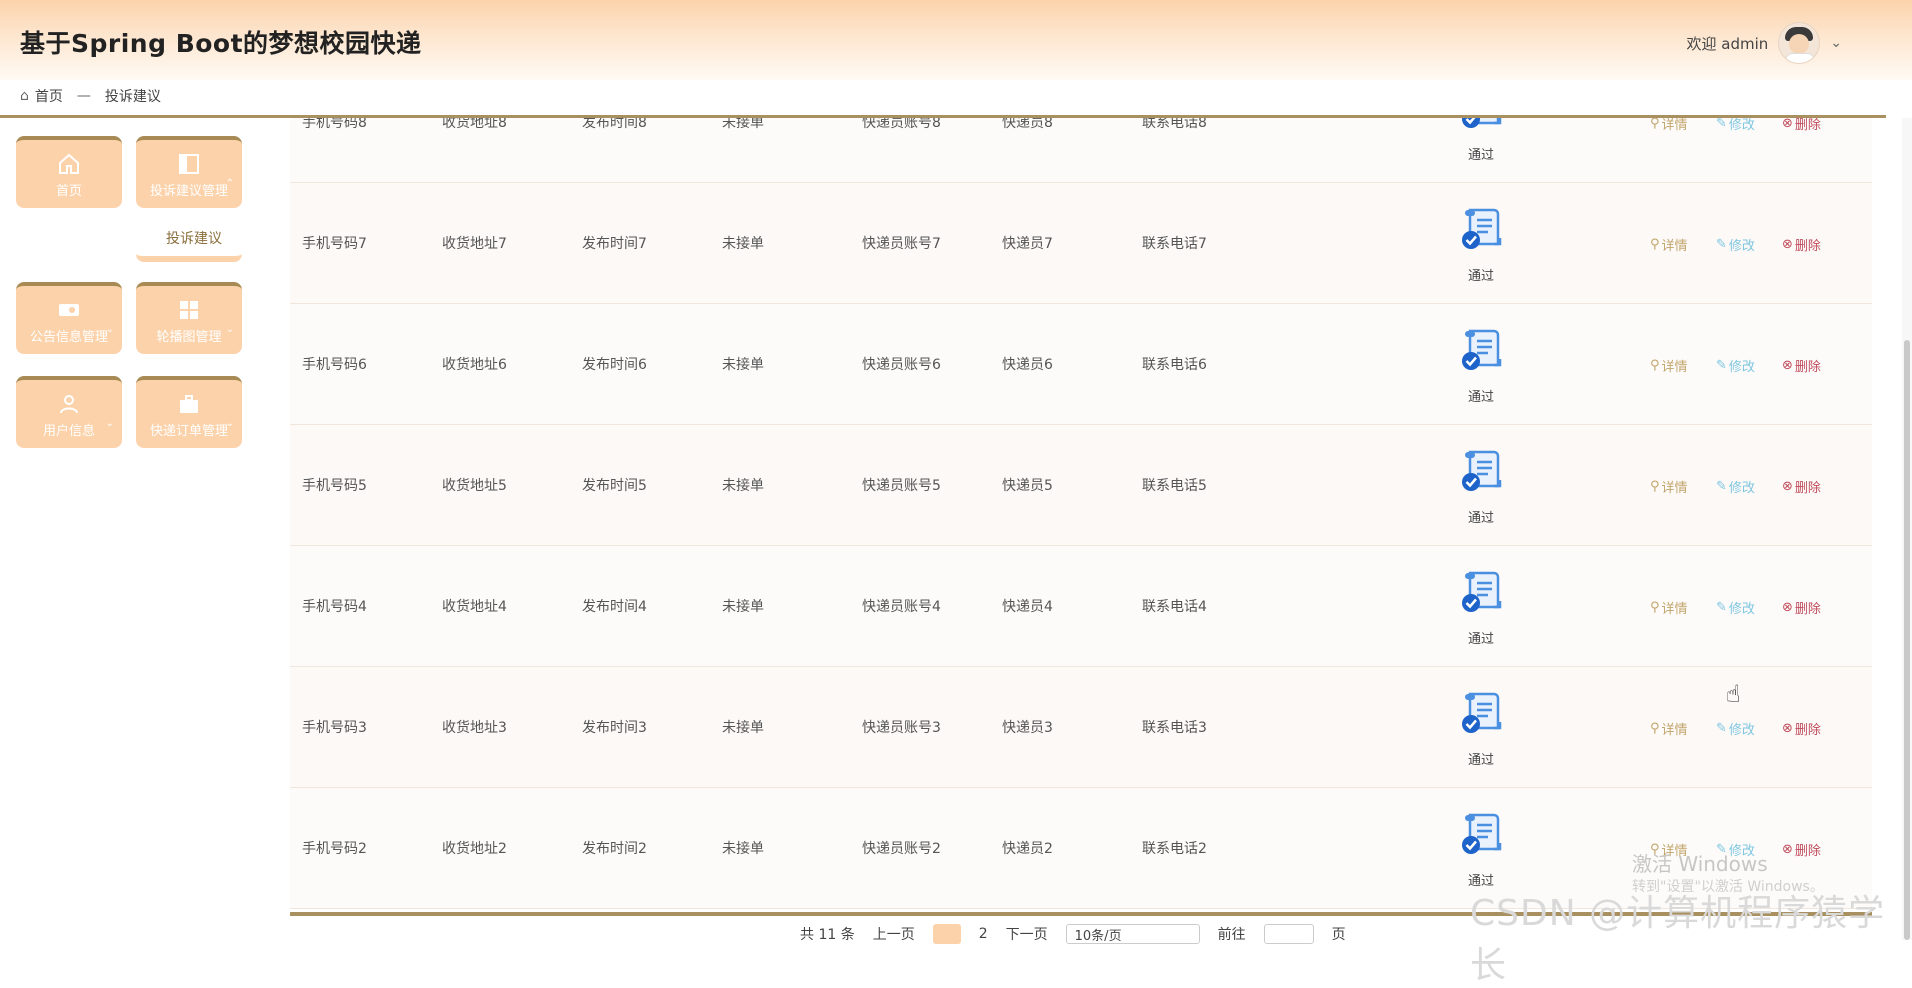 The image size is (1912, 988). Describe the element at coordinates (69, 412) in the screenshot. I see `sidebar-item-users: 用户信息 ⌄` at that location.